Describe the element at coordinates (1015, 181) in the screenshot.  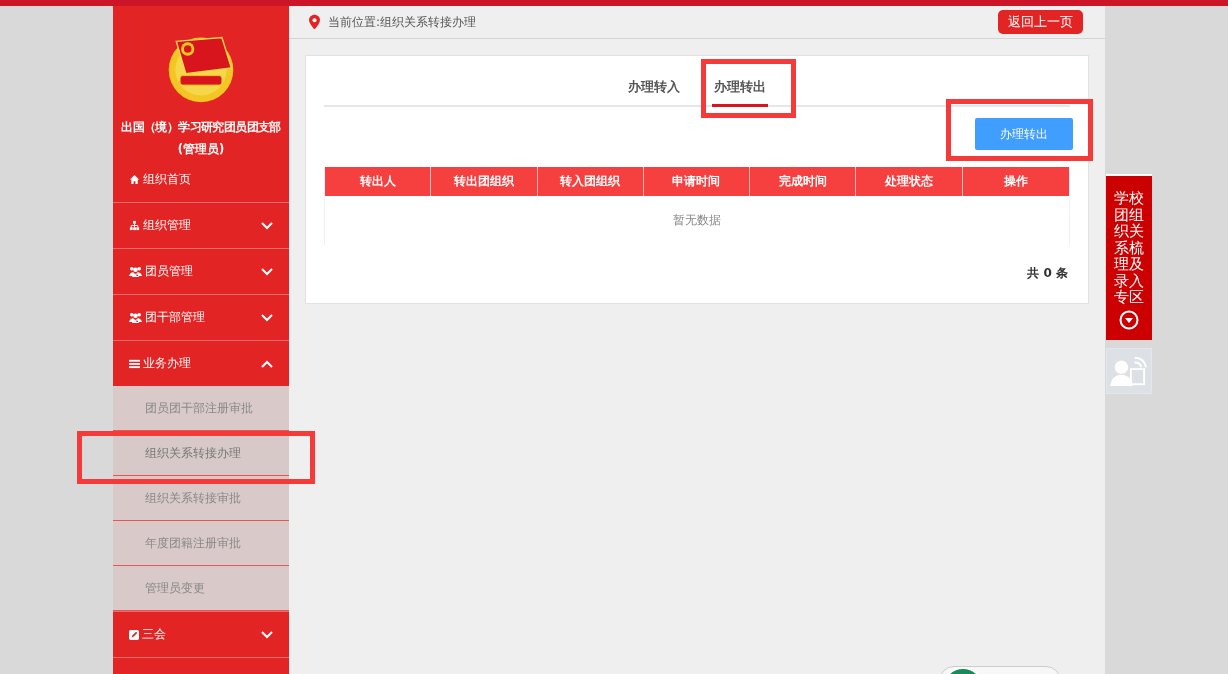
I see `column-header: 操作` at that location.